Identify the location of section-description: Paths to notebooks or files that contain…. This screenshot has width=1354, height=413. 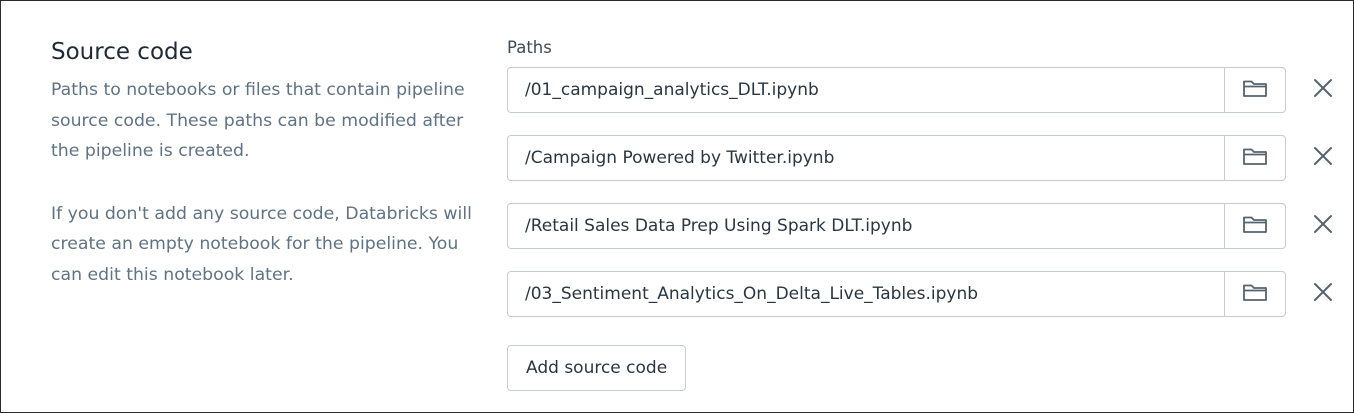
(258, 120).